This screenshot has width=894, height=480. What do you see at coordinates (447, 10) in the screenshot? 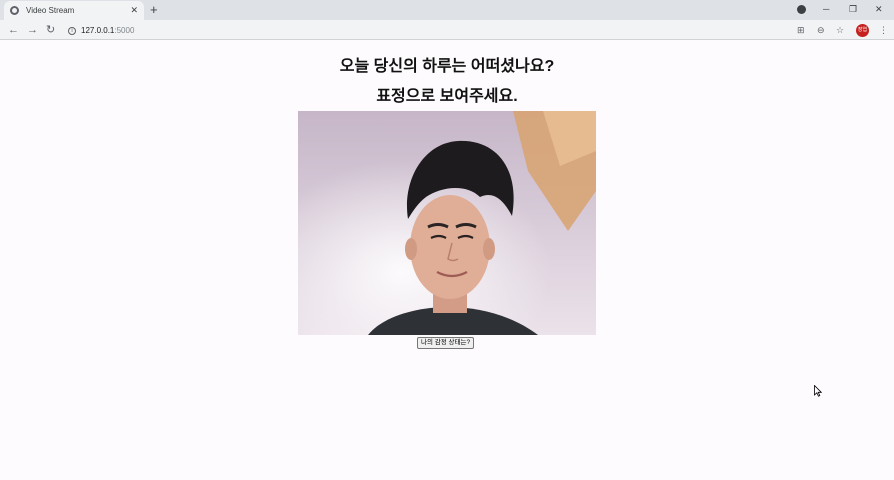
I see `tab-strip: Video Stream ✕ + ─ ❐ ✕` at bounding box center [447, 10].